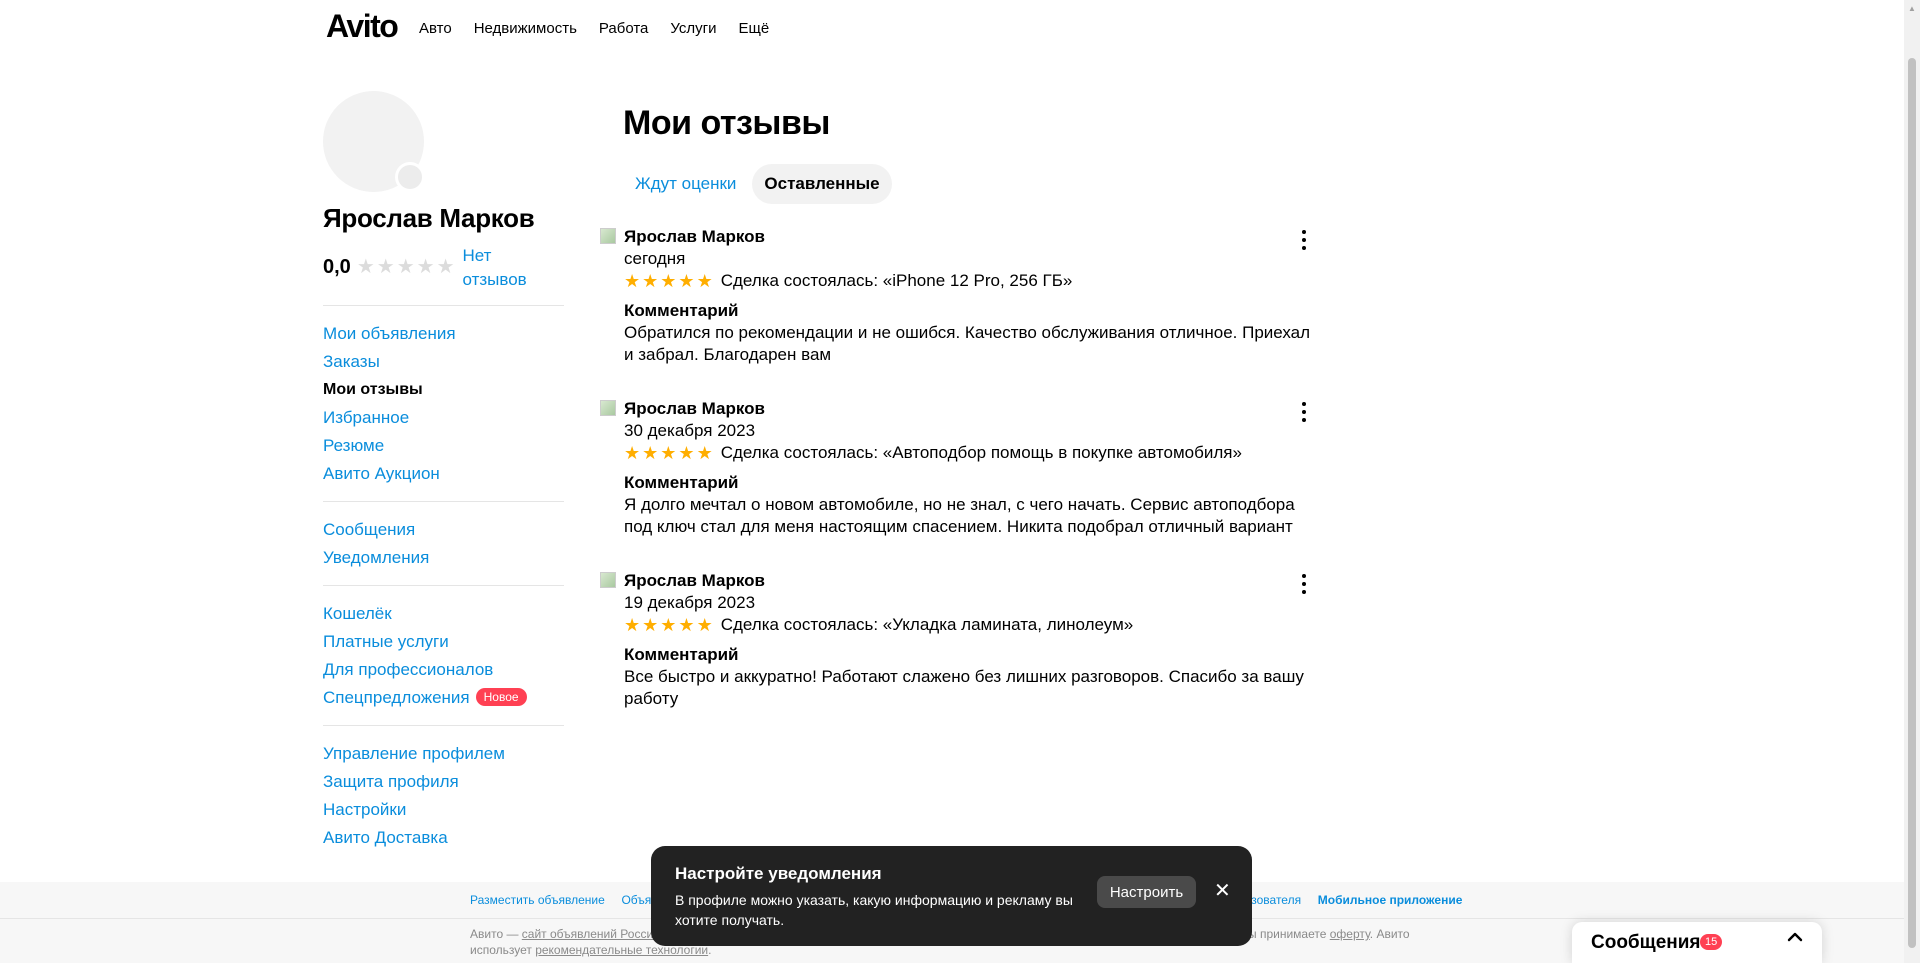 The image size is (1920, 963). I want to click on sidebar-item: Настройки, so click(443, 810).